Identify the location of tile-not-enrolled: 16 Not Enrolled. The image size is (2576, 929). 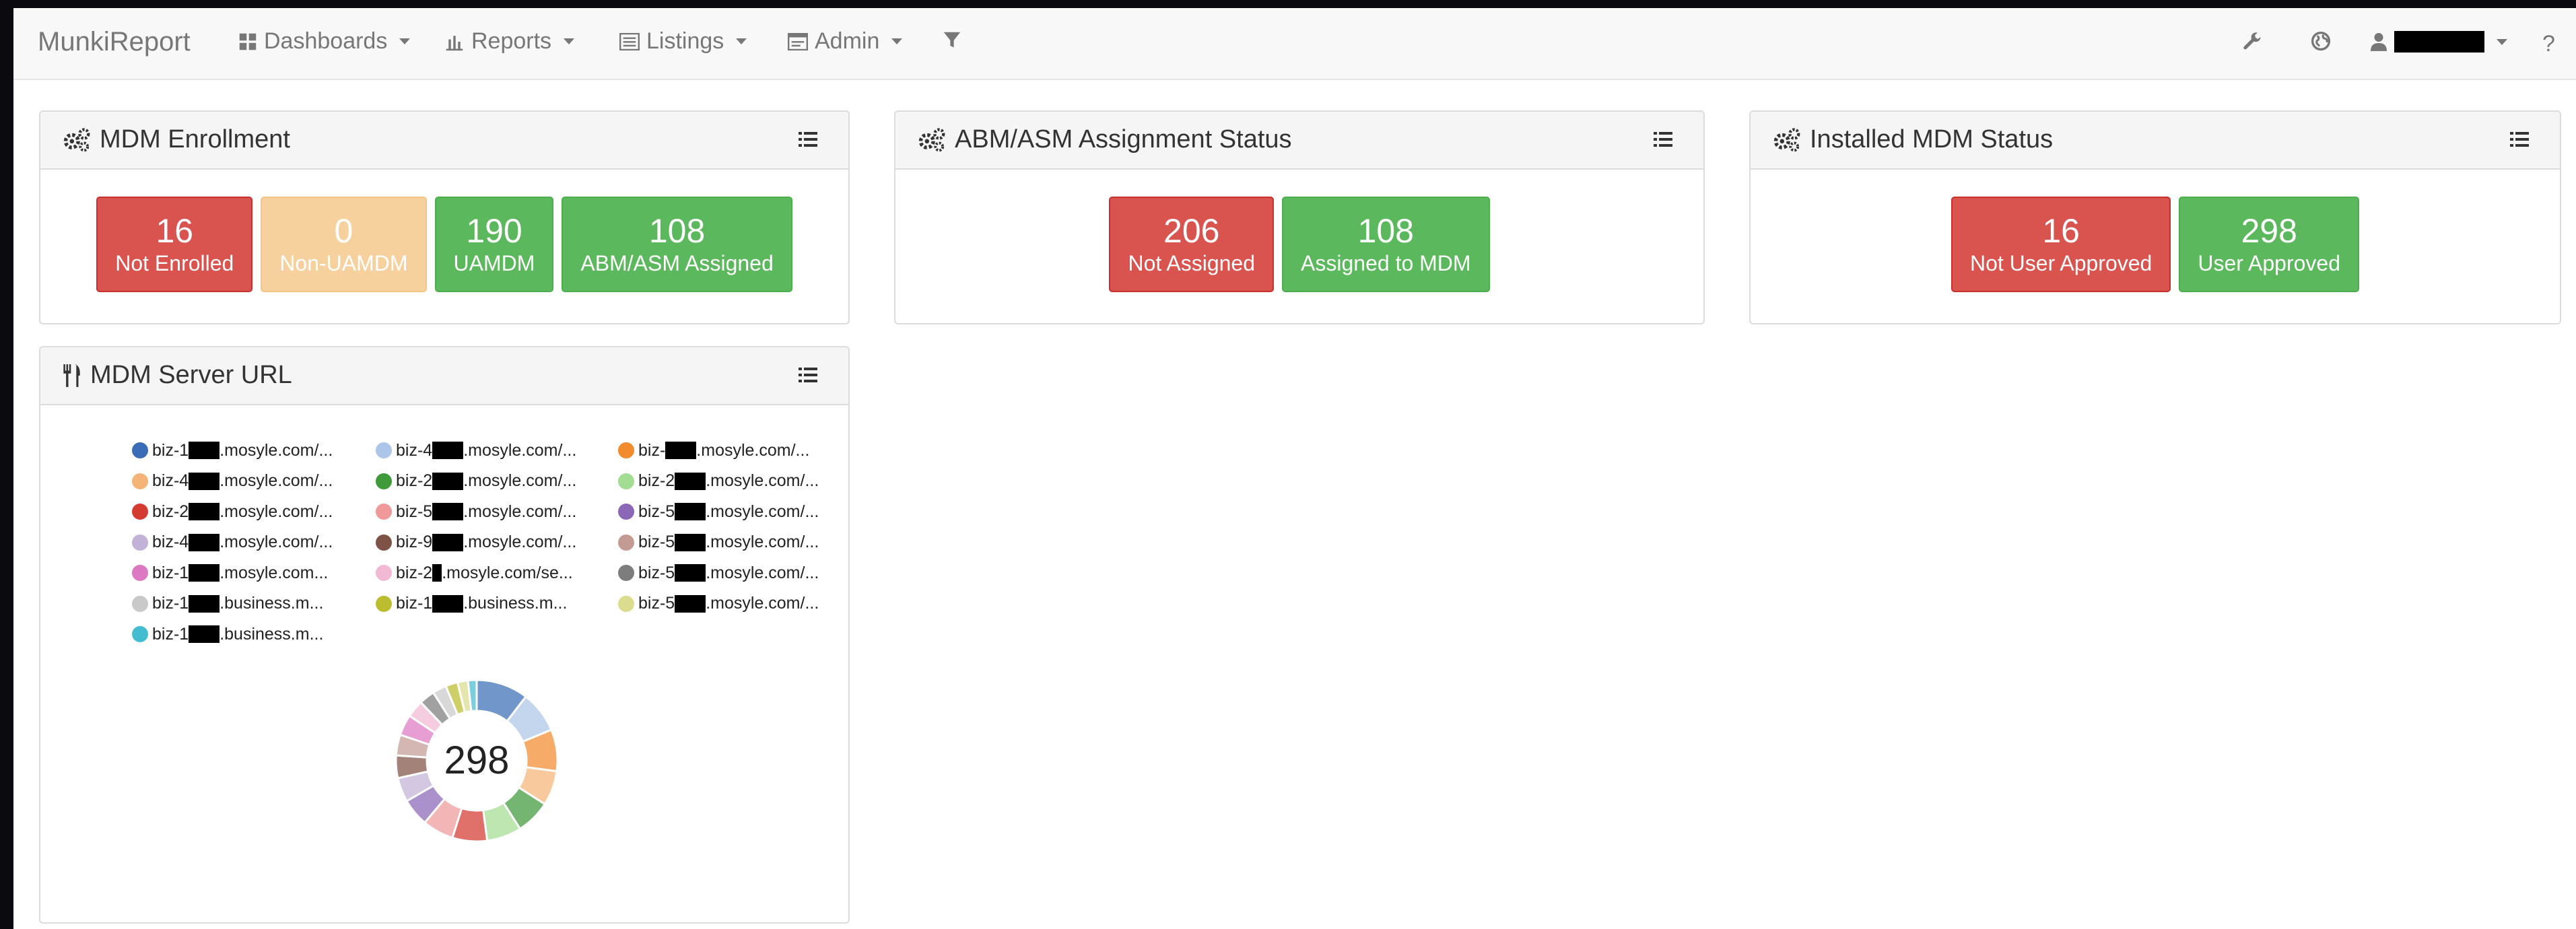
(174, 245).